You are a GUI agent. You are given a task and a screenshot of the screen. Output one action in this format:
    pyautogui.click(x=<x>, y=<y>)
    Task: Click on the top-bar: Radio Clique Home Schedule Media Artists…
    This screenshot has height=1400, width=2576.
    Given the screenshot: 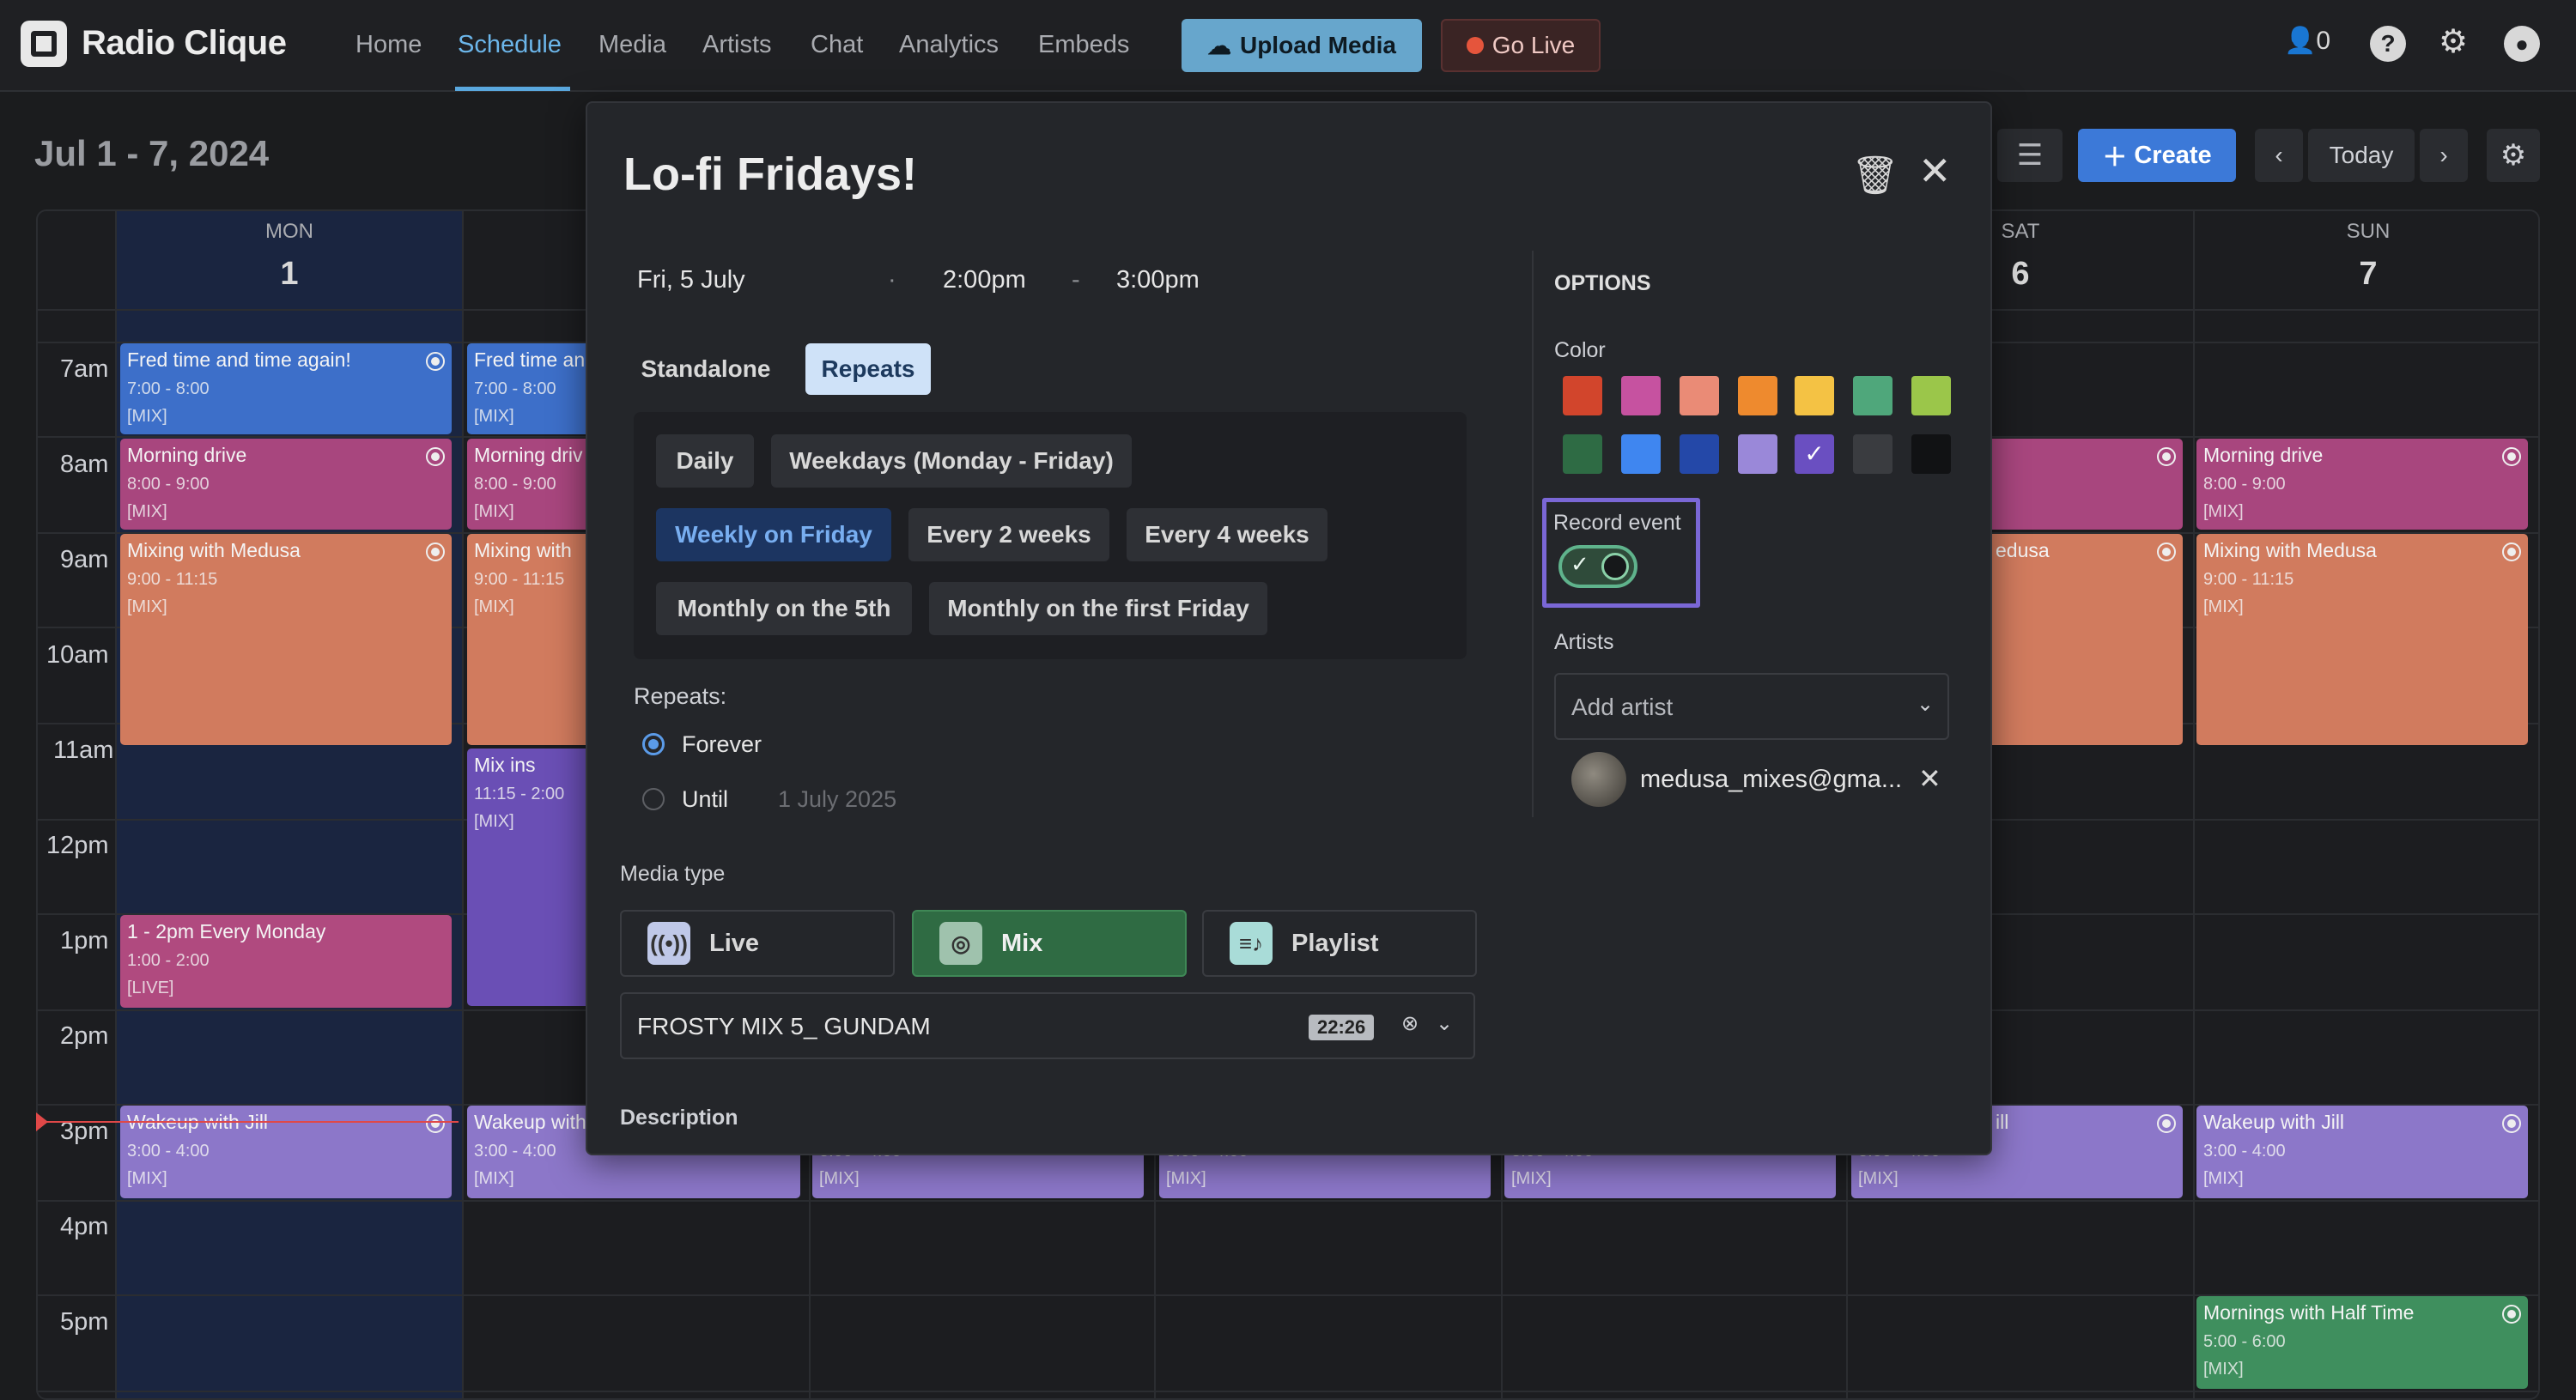 What is the action you would take?
    pyautogui.click(x=1288, y=46)
    